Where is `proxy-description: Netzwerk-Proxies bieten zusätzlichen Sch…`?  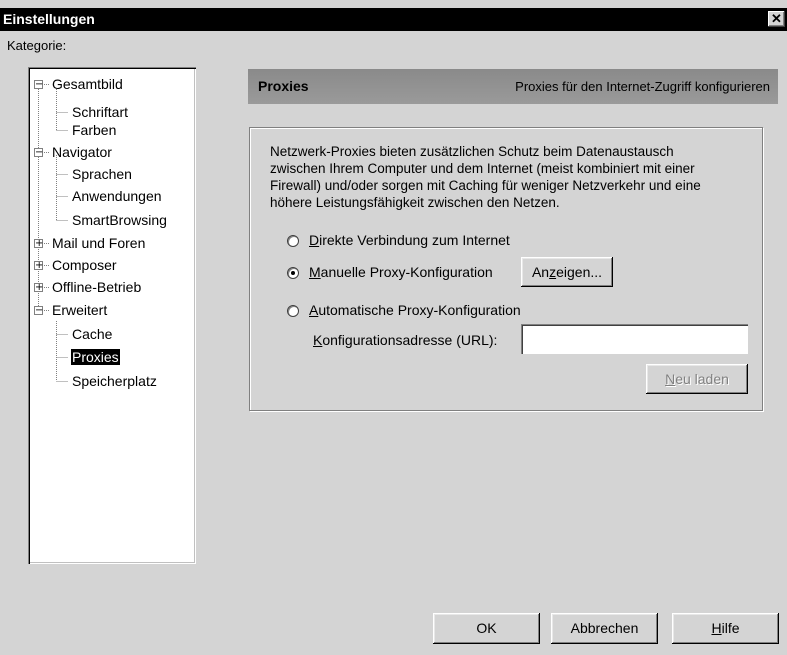 proxy-description: Netzwerk-Proxies bieten zusätzlichen Sch… is located at coordinates (515, 177).